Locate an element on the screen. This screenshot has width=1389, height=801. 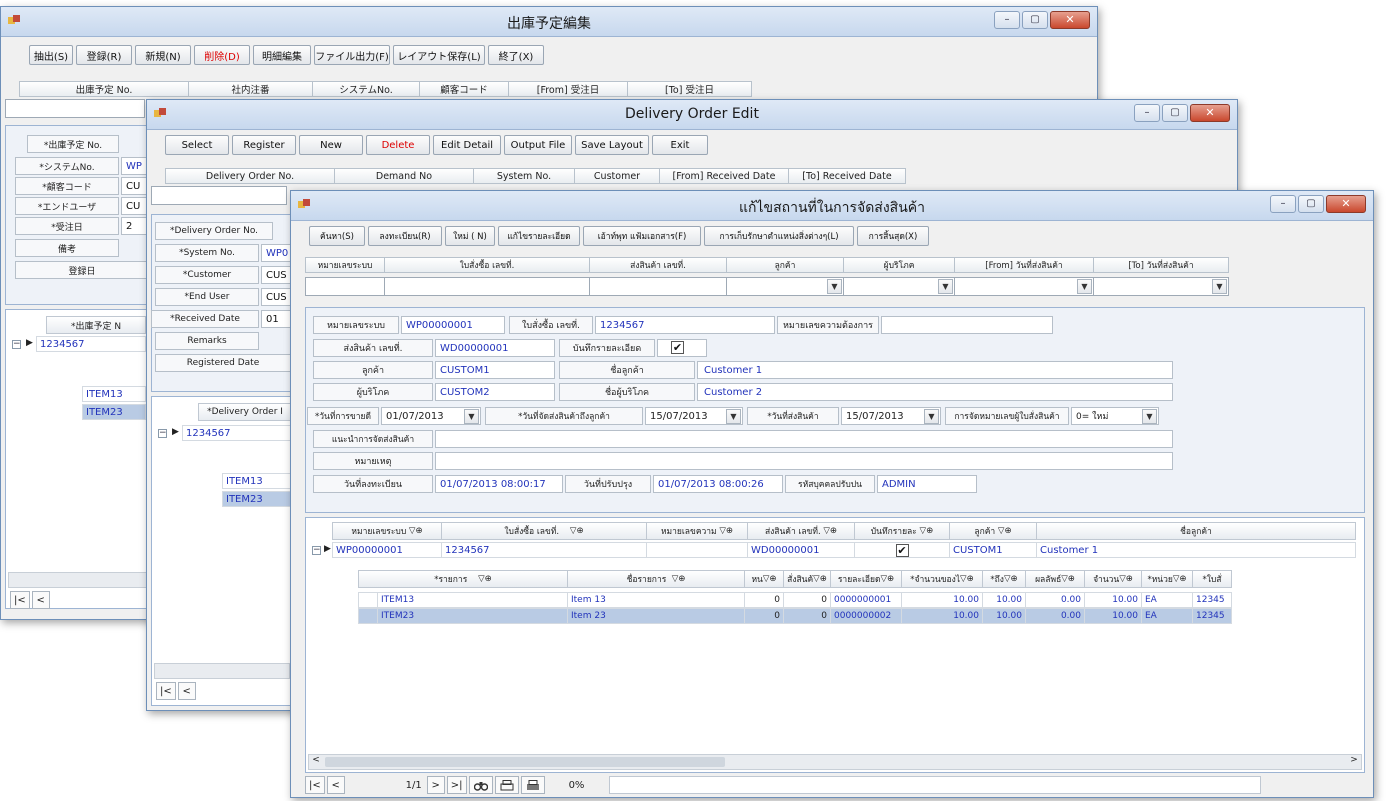
remarks-field is located at coordinates (804, 461).